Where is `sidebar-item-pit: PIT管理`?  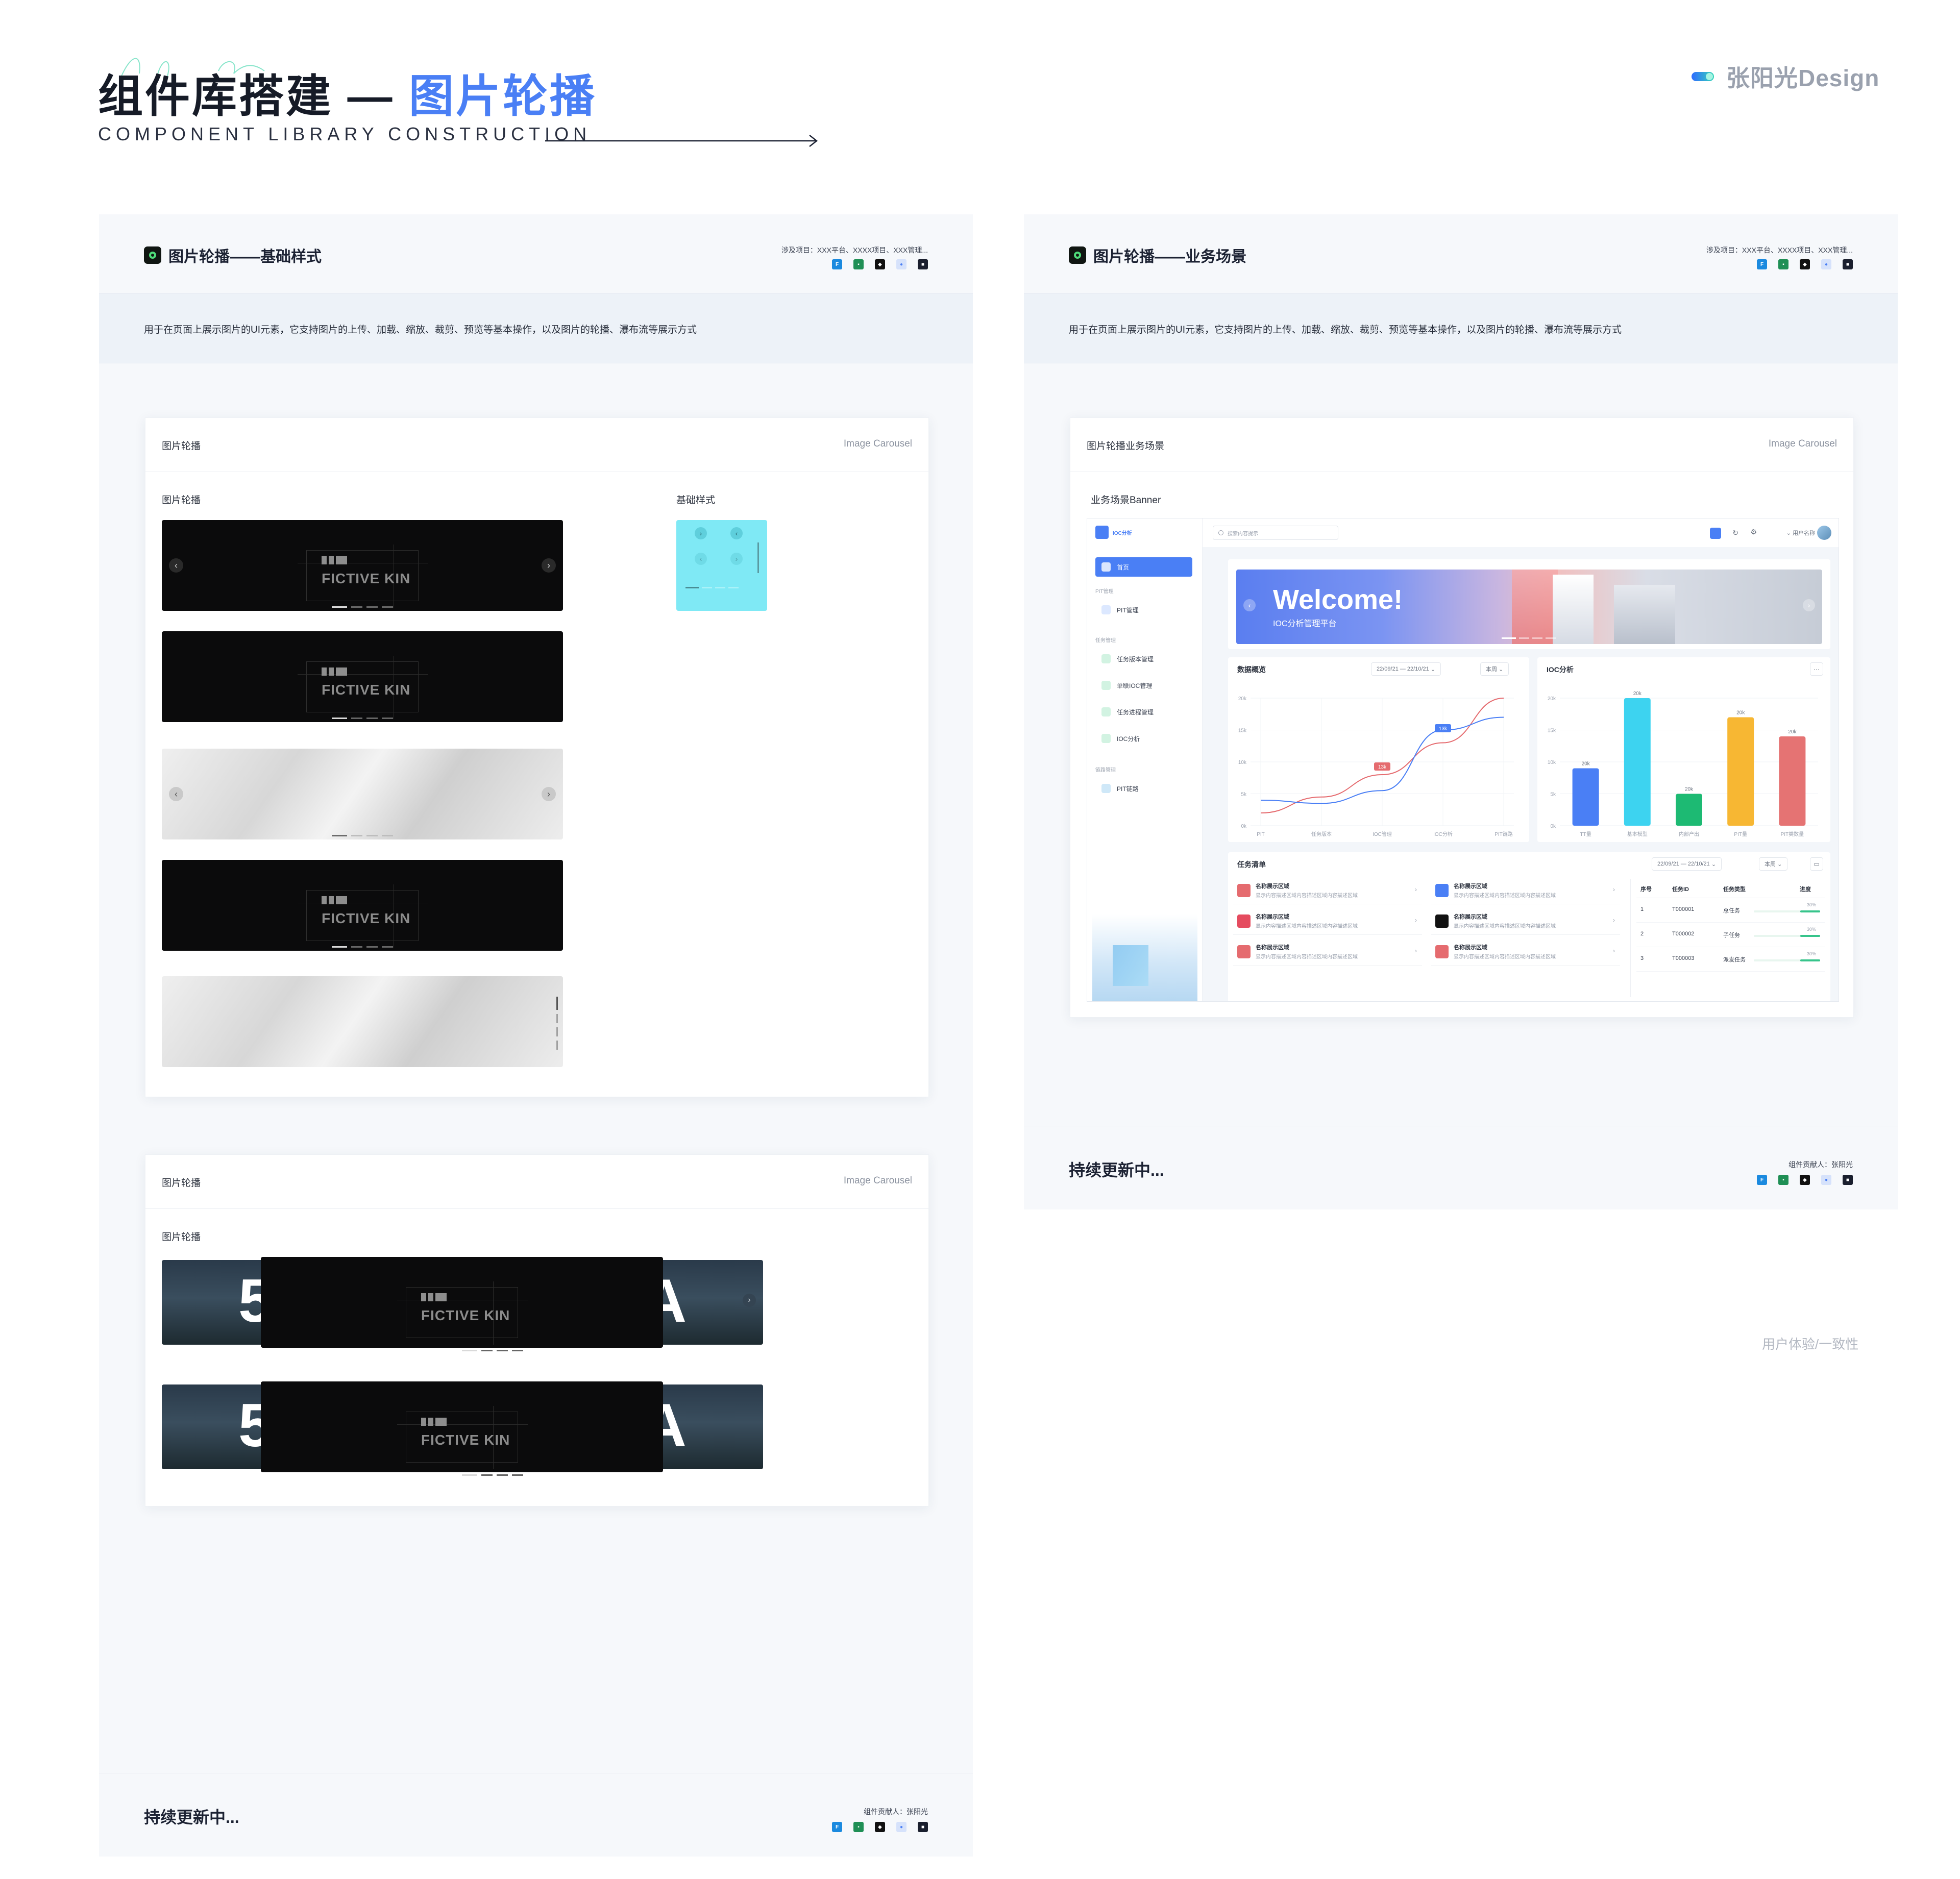 sidebar-item-pit: PIT管理 is located at coordinates (1143, 610).